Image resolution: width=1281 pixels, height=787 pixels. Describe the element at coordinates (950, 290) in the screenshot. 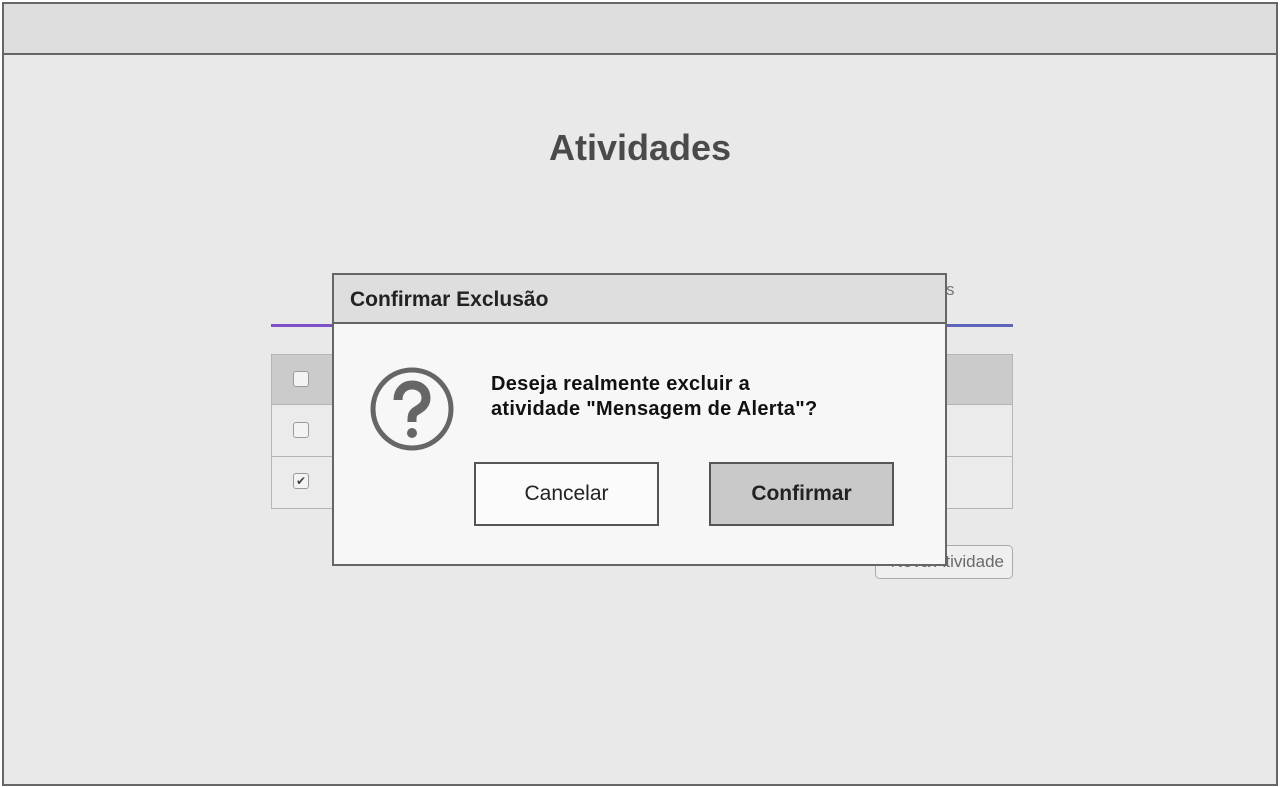

I see `tab-label-partial: s` at that location.